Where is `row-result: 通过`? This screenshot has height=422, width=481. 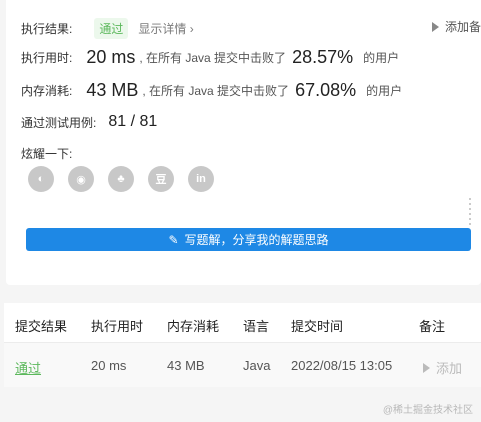
row-result: 通过 is located at coordinates (28, 367).